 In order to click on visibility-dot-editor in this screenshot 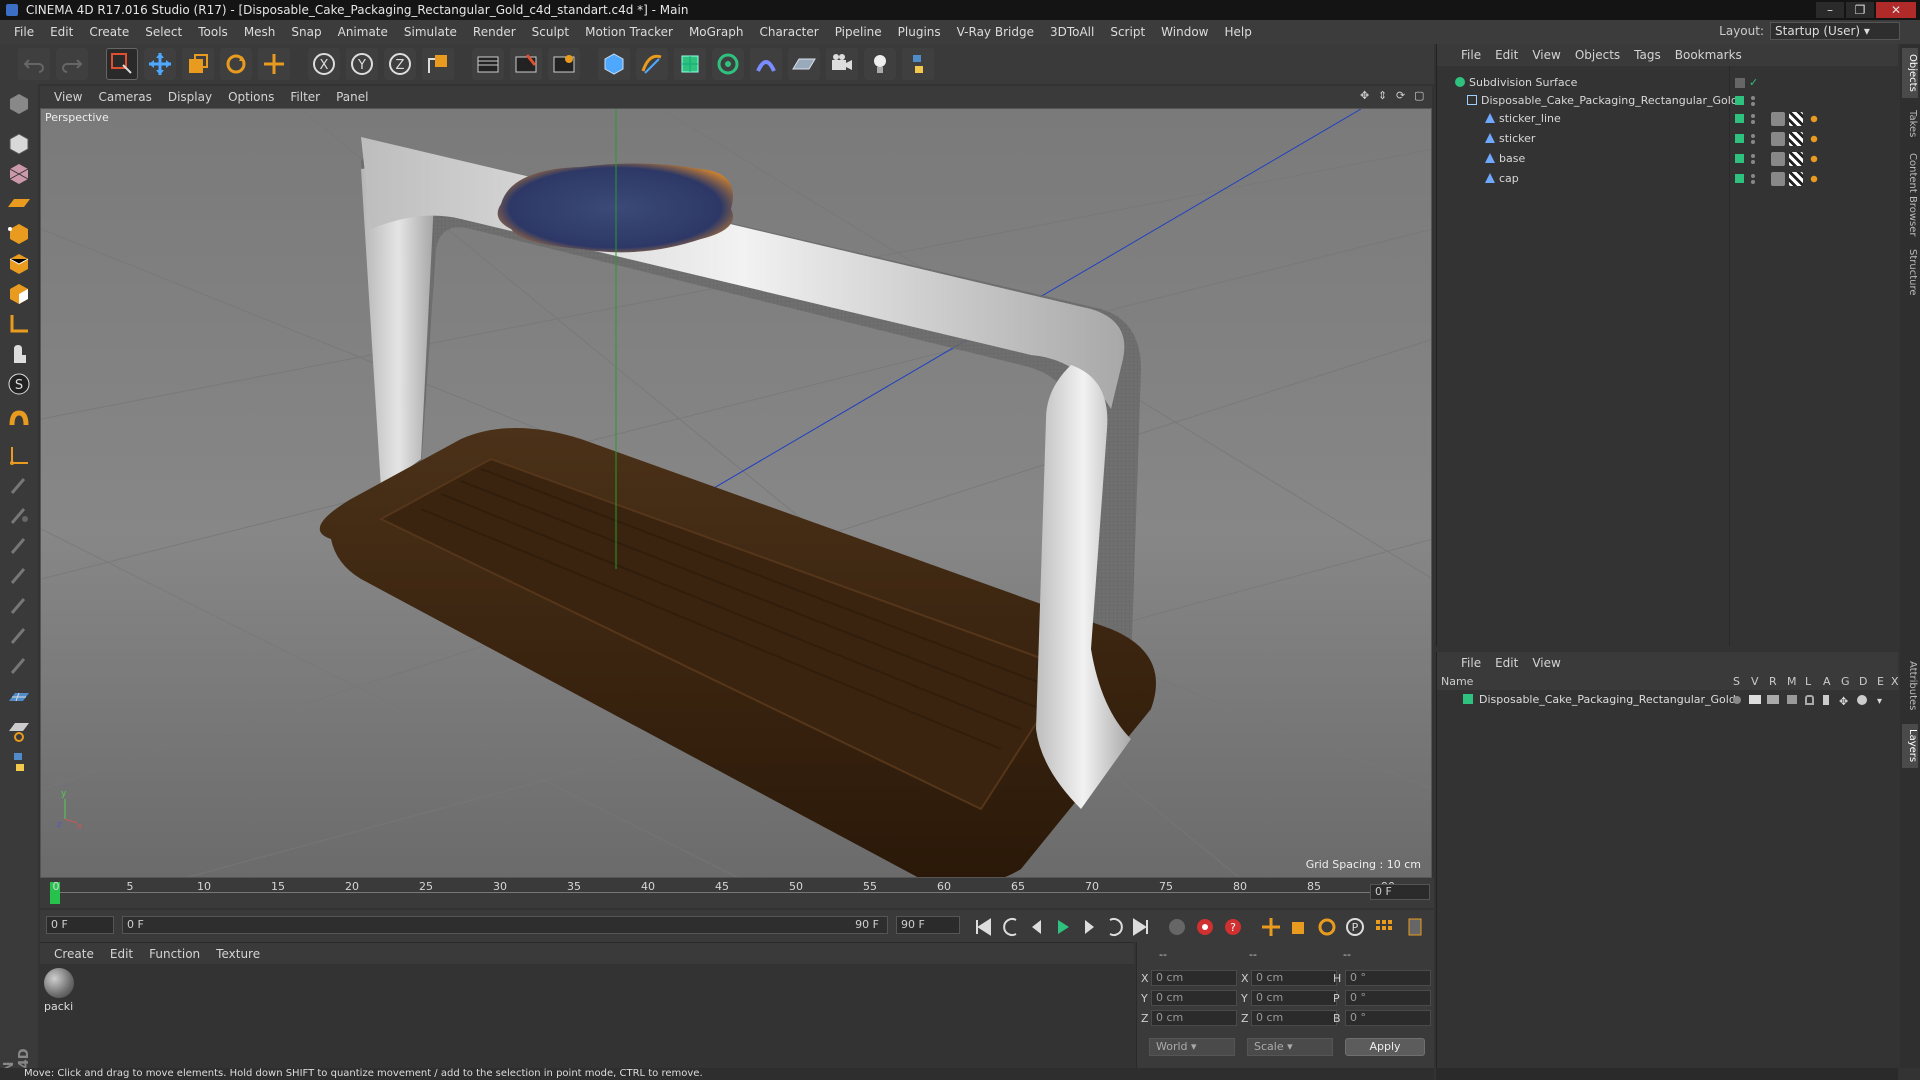, I will do `click(1753, 98)`.